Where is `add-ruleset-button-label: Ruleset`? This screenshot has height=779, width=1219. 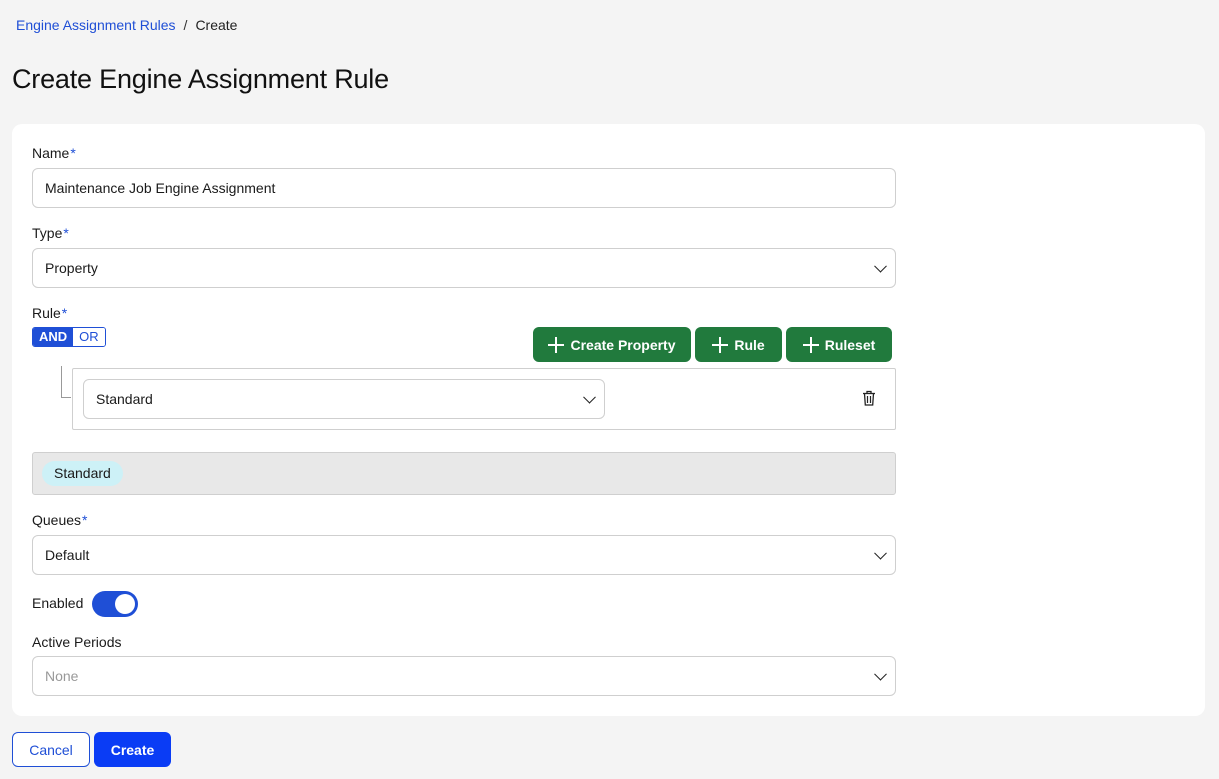
add-ruleset-button-label: Ruleset is located at coordinates (850, 344).